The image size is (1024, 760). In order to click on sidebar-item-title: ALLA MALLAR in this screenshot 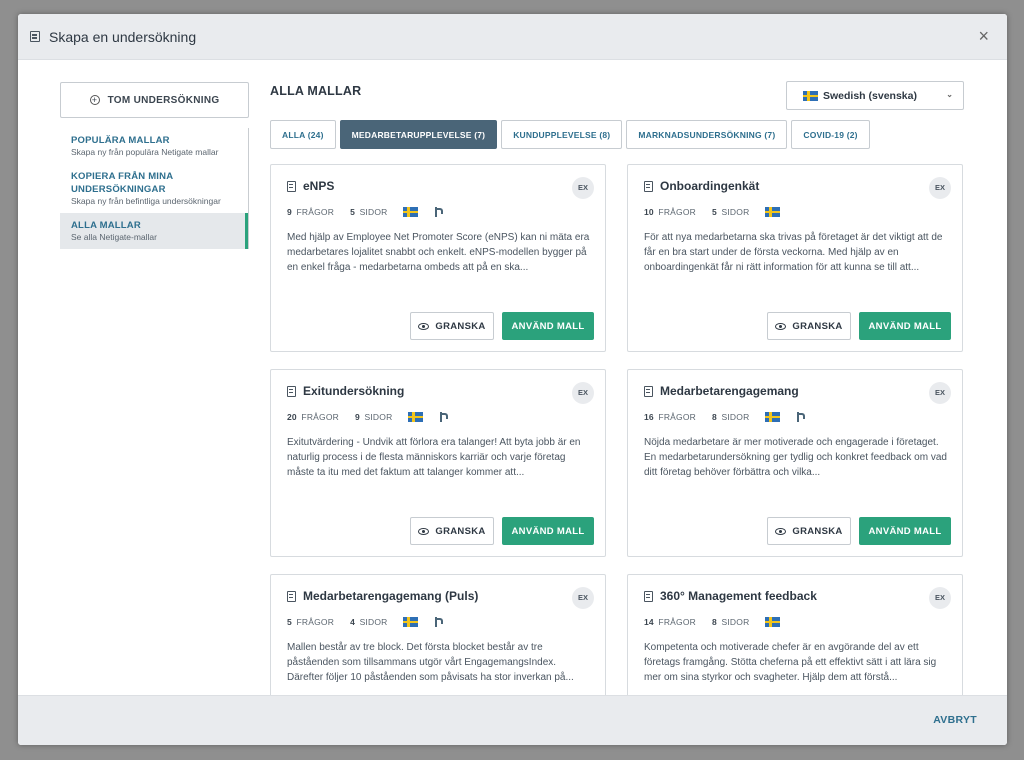, I will do `click(106, 225)`.